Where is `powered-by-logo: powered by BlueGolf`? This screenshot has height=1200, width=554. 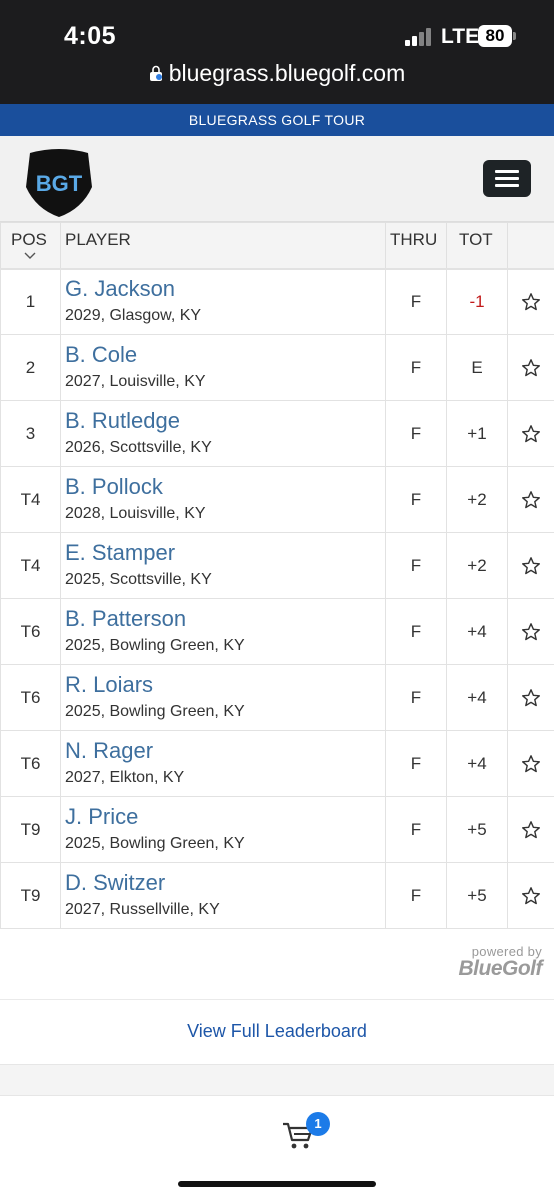 powered-by-logo: powered by BlueGolf is located at coordinates (490, 962).